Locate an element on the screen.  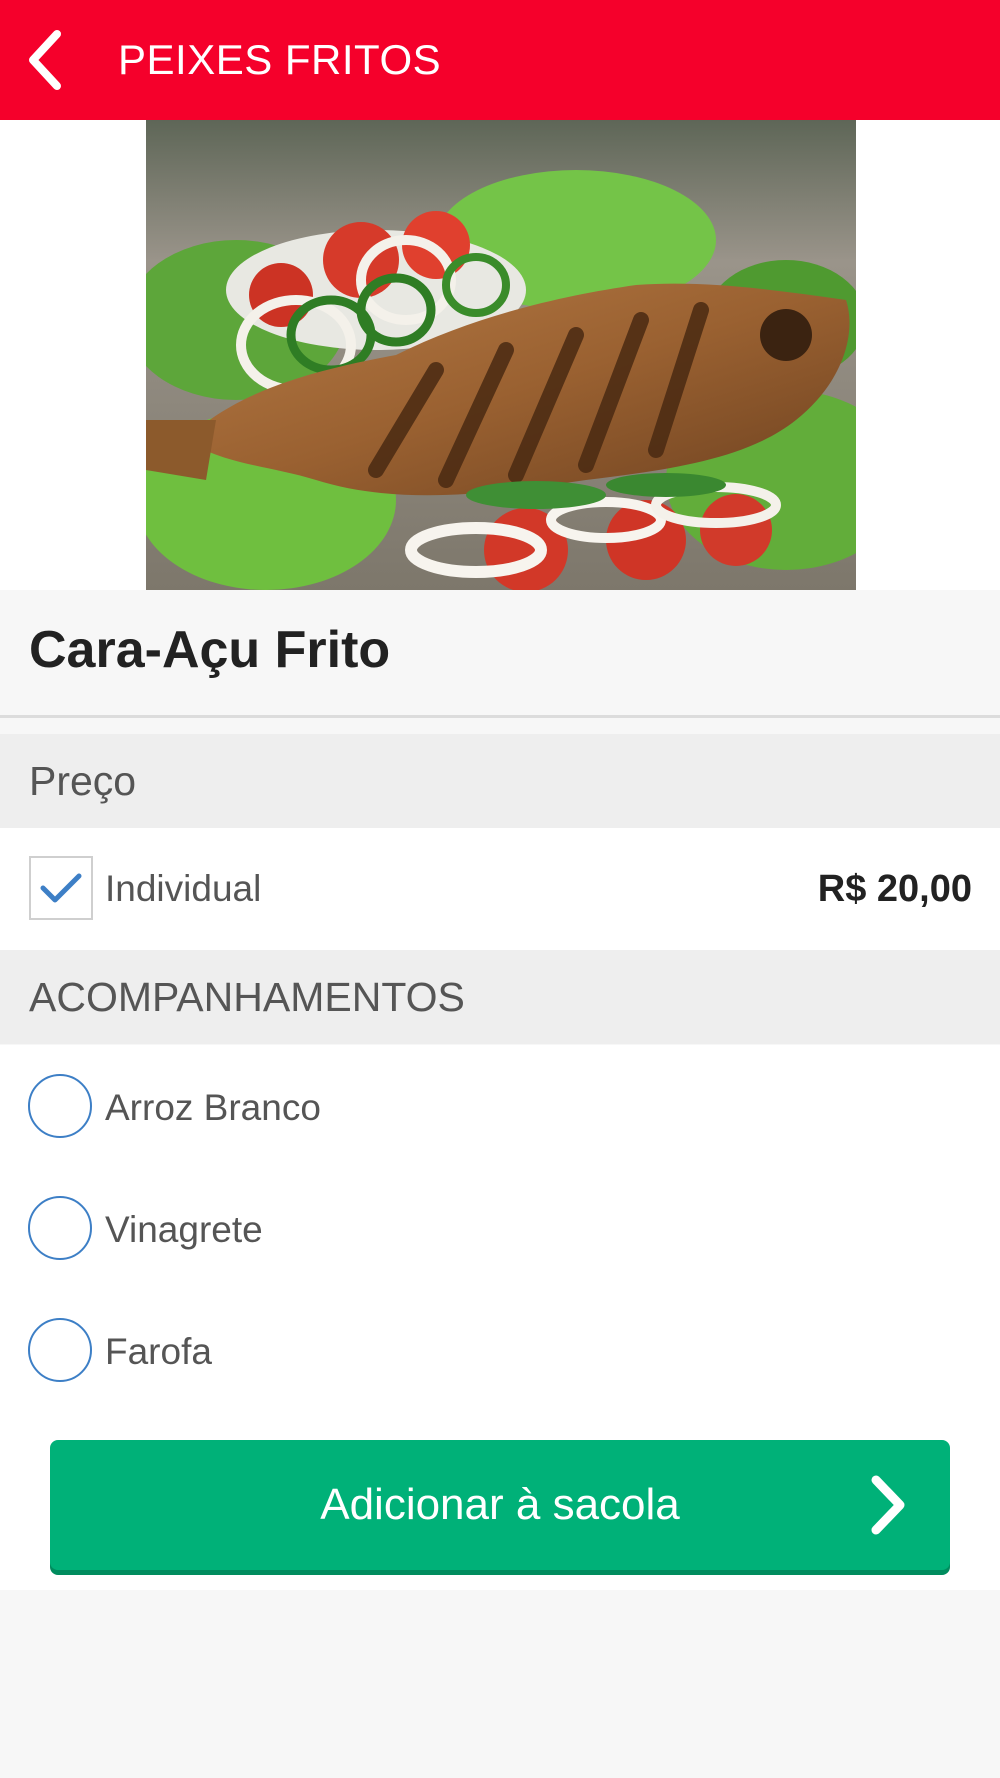
sides-section-title: ACOMPANHAMENTOS is located at coordinates (247, 996).